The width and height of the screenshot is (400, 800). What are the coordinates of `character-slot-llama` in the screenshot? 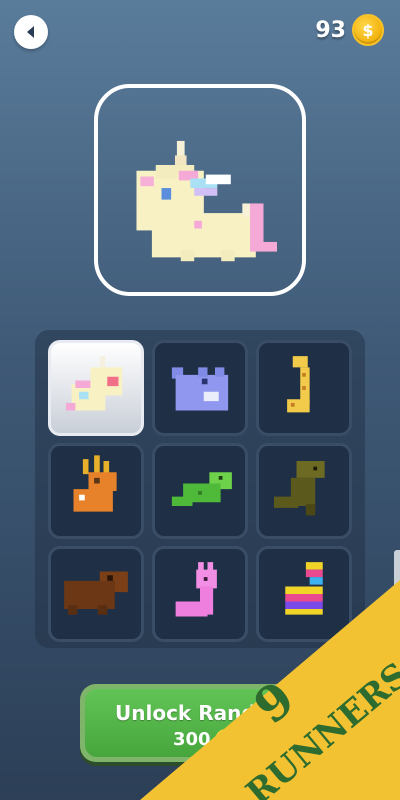 It's located at (200, 594).